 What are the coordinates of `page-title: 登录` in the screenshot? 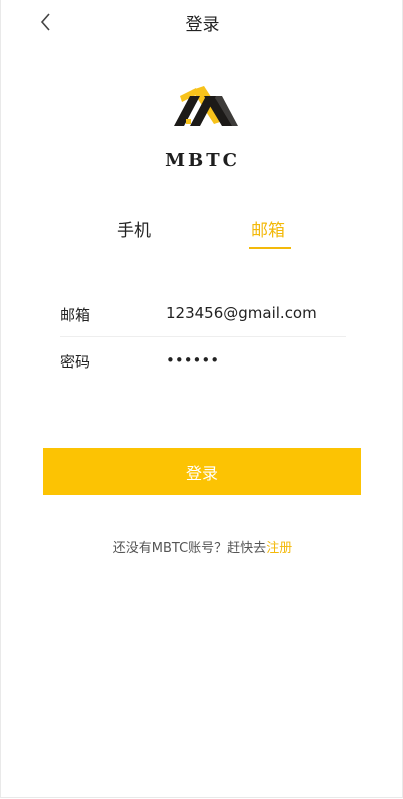 It's located at (202, 25).